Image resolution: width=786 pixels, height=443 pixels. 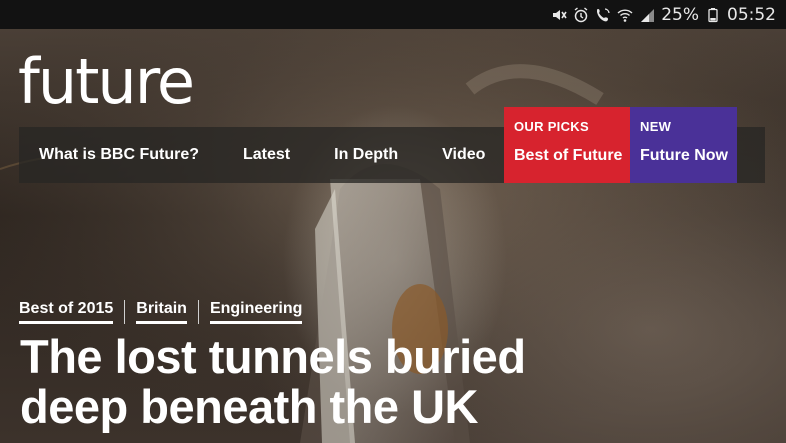 What do you see at coordinates (393, 14) in the screenshot?
I see `status-bar: 25% 05:52` at bounding box center [393, 14].